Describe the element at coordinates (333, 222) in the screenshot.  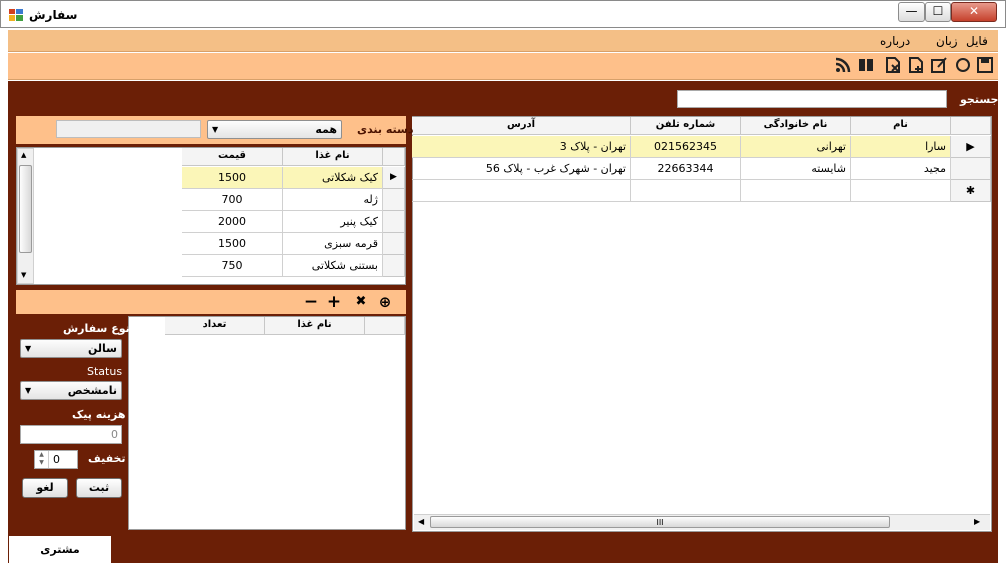
I see `cell-food-name: کیک پنیر` at that location.